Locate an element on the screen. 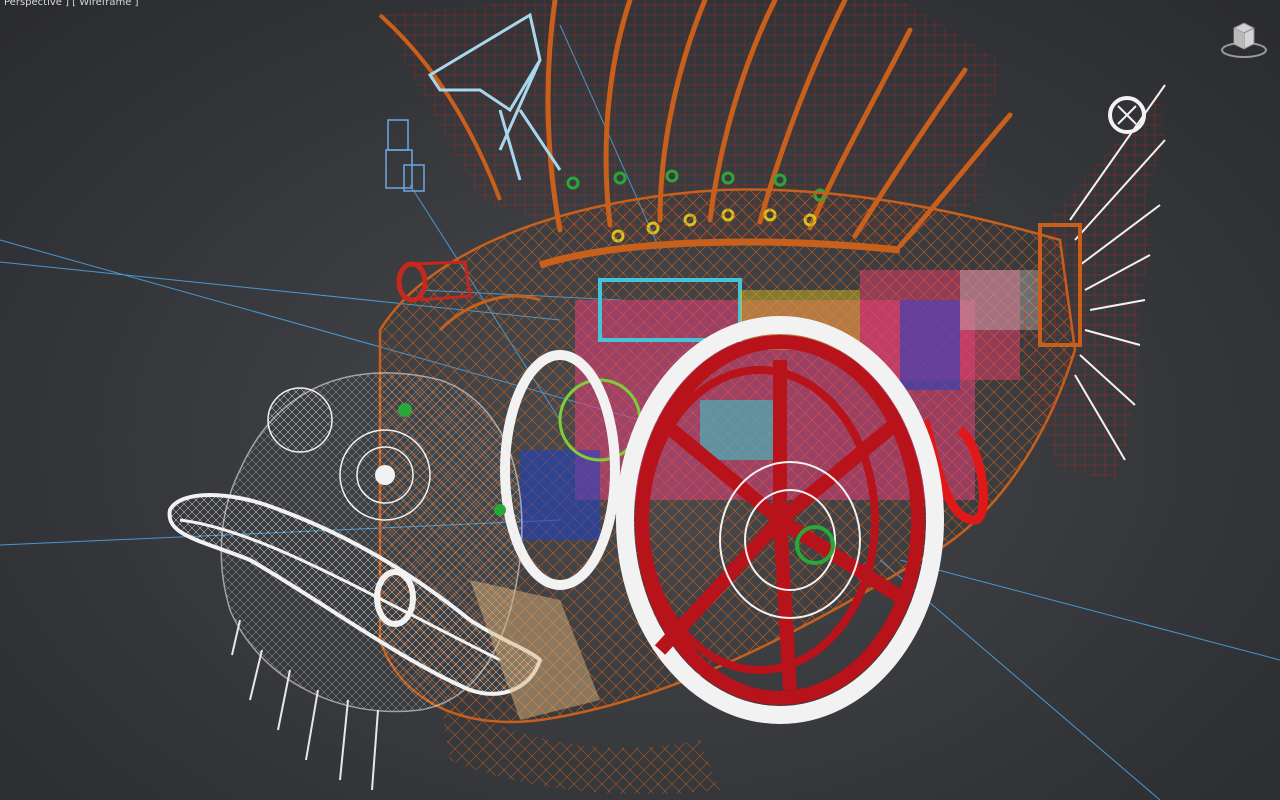 The image size is (1280, 800). viewport-label: Perspective ] [ Wireframe ] is located at coordinates (71, 4).